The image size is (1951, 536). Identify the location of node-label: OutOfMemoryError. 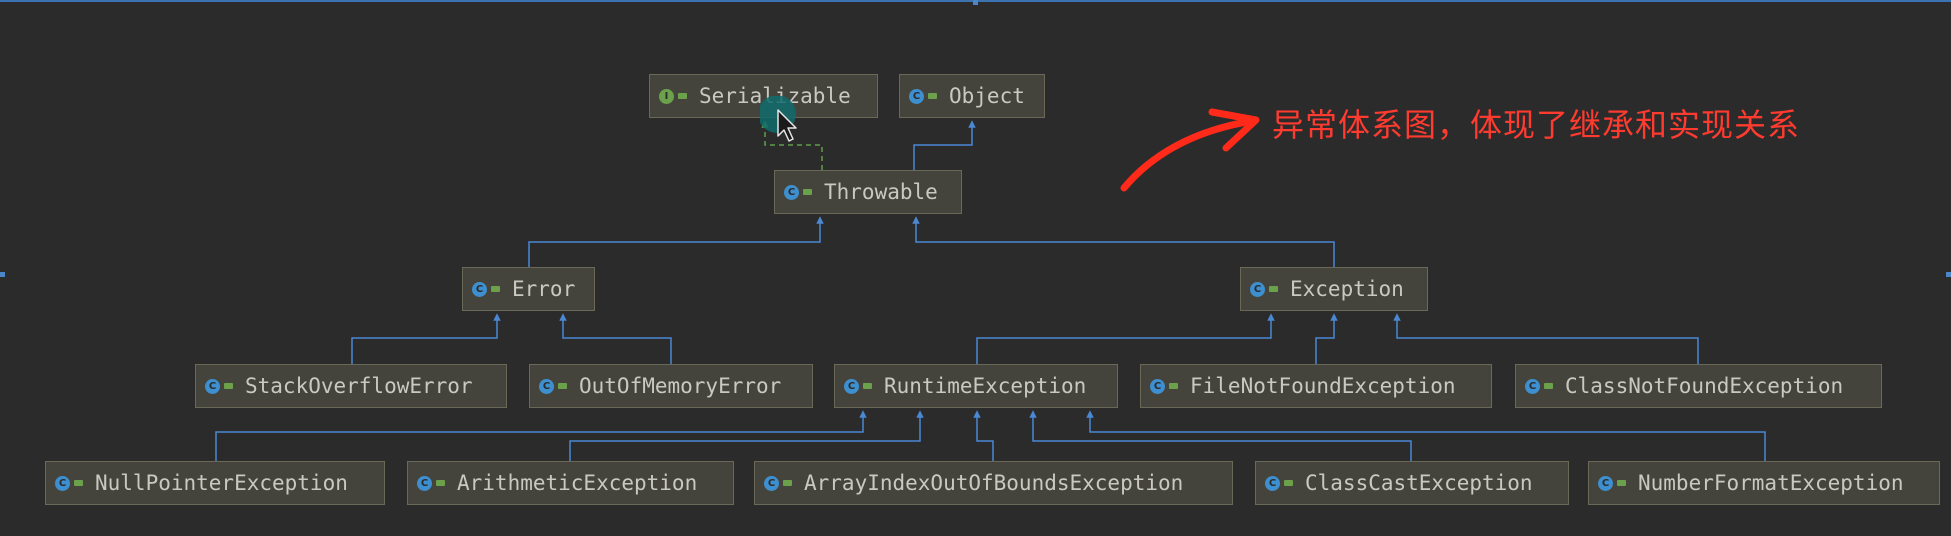
(680, 386).